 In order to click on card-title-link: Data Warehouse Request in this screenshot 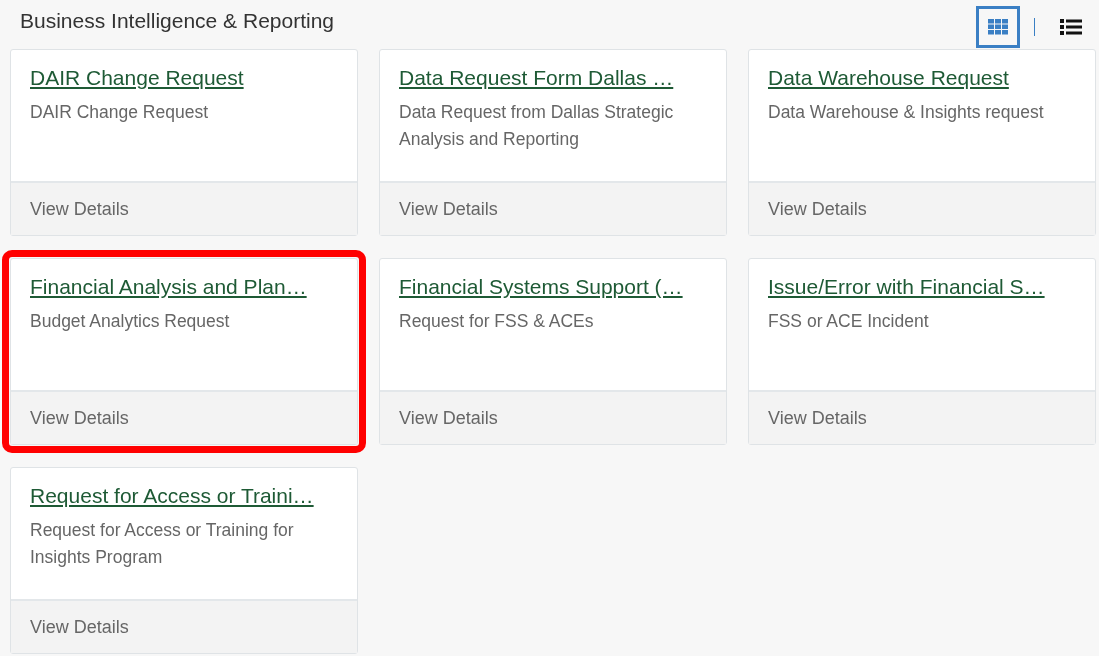, I will do `click(922, 78)`.